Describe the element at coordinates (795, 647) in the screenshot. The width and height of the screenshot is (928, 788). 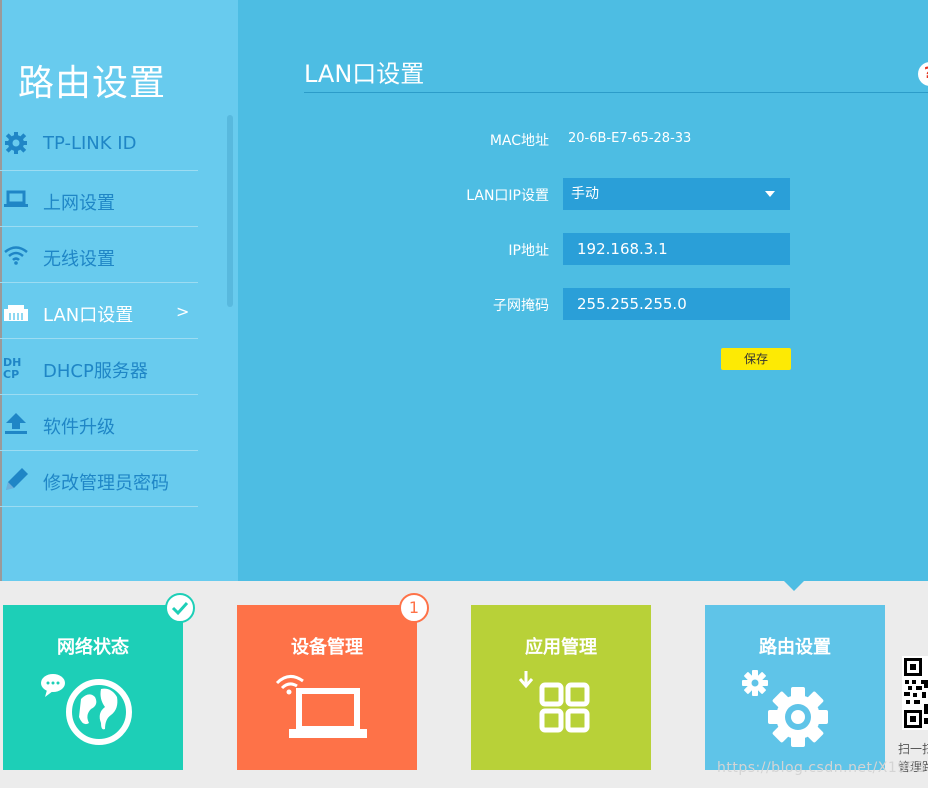
I see `tile-label: 路由设置` at that location.